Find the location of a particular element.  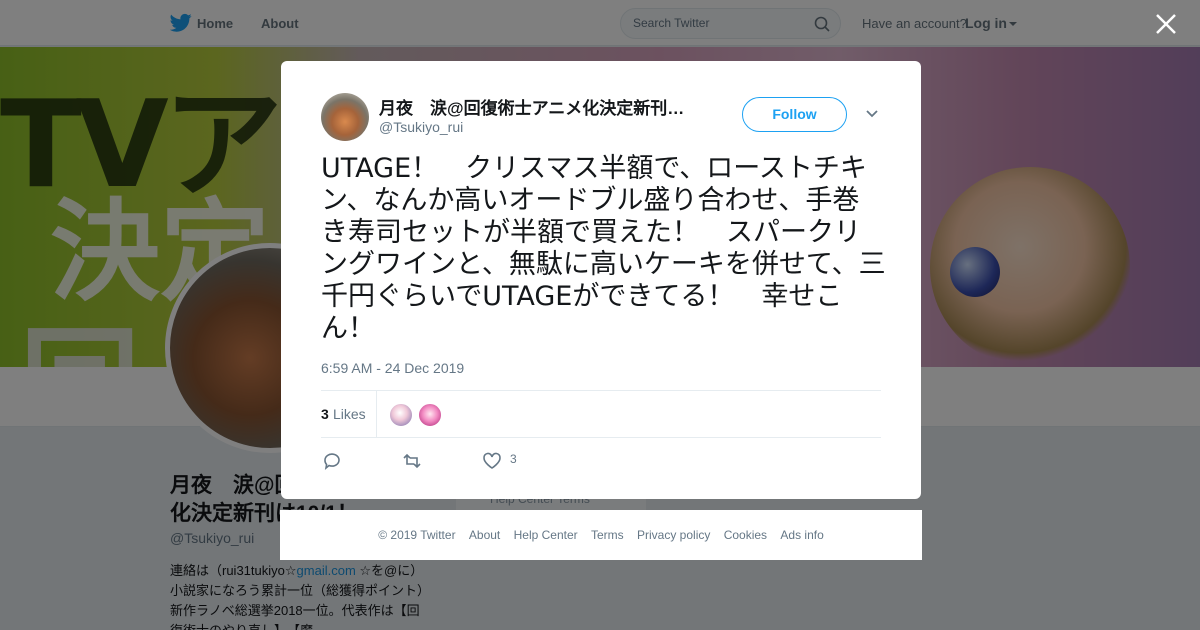

footer-help-link: Help Center is located at coordinates (546, 535).